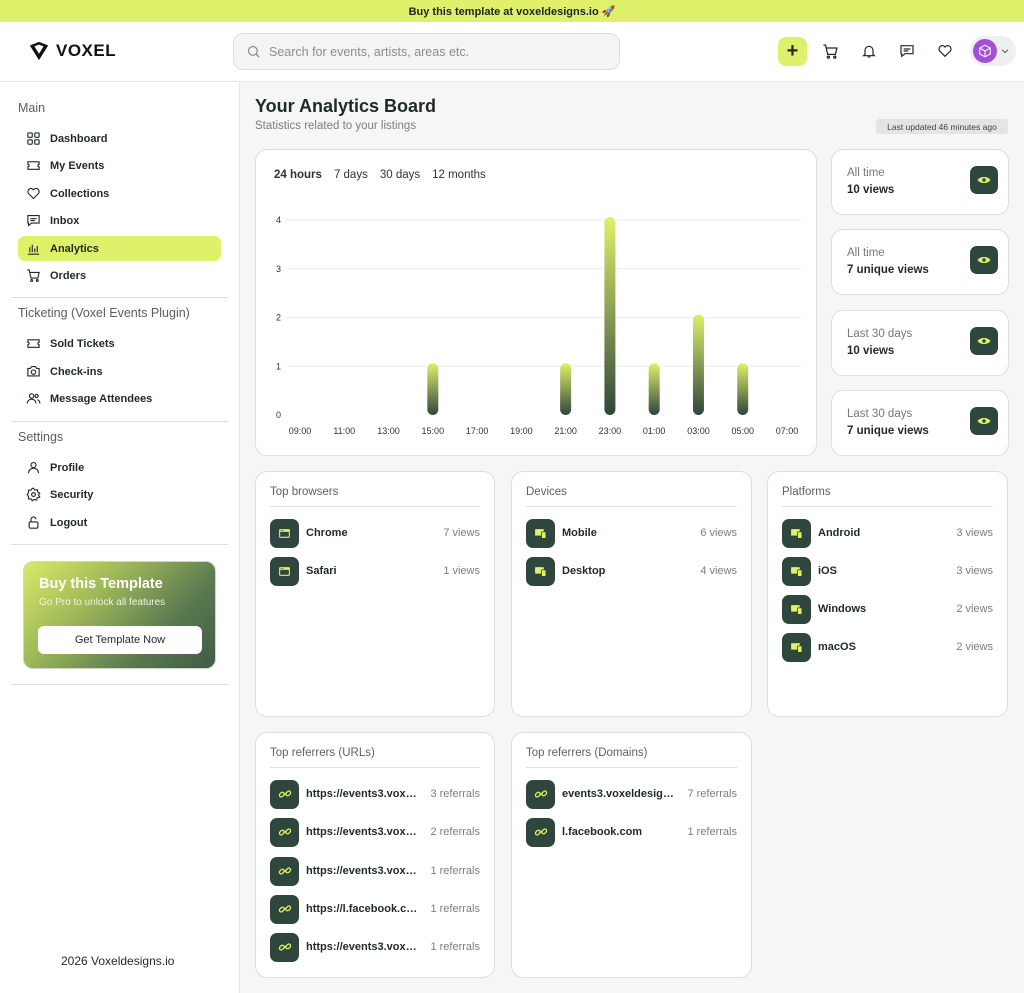 The width and height of the screenshot is (1024, 993). What do you see at coordinates (119, 138) in the screenshot?
I see `sidebar-item-dashboard: Dashboard` at bounding box center [119, 138].